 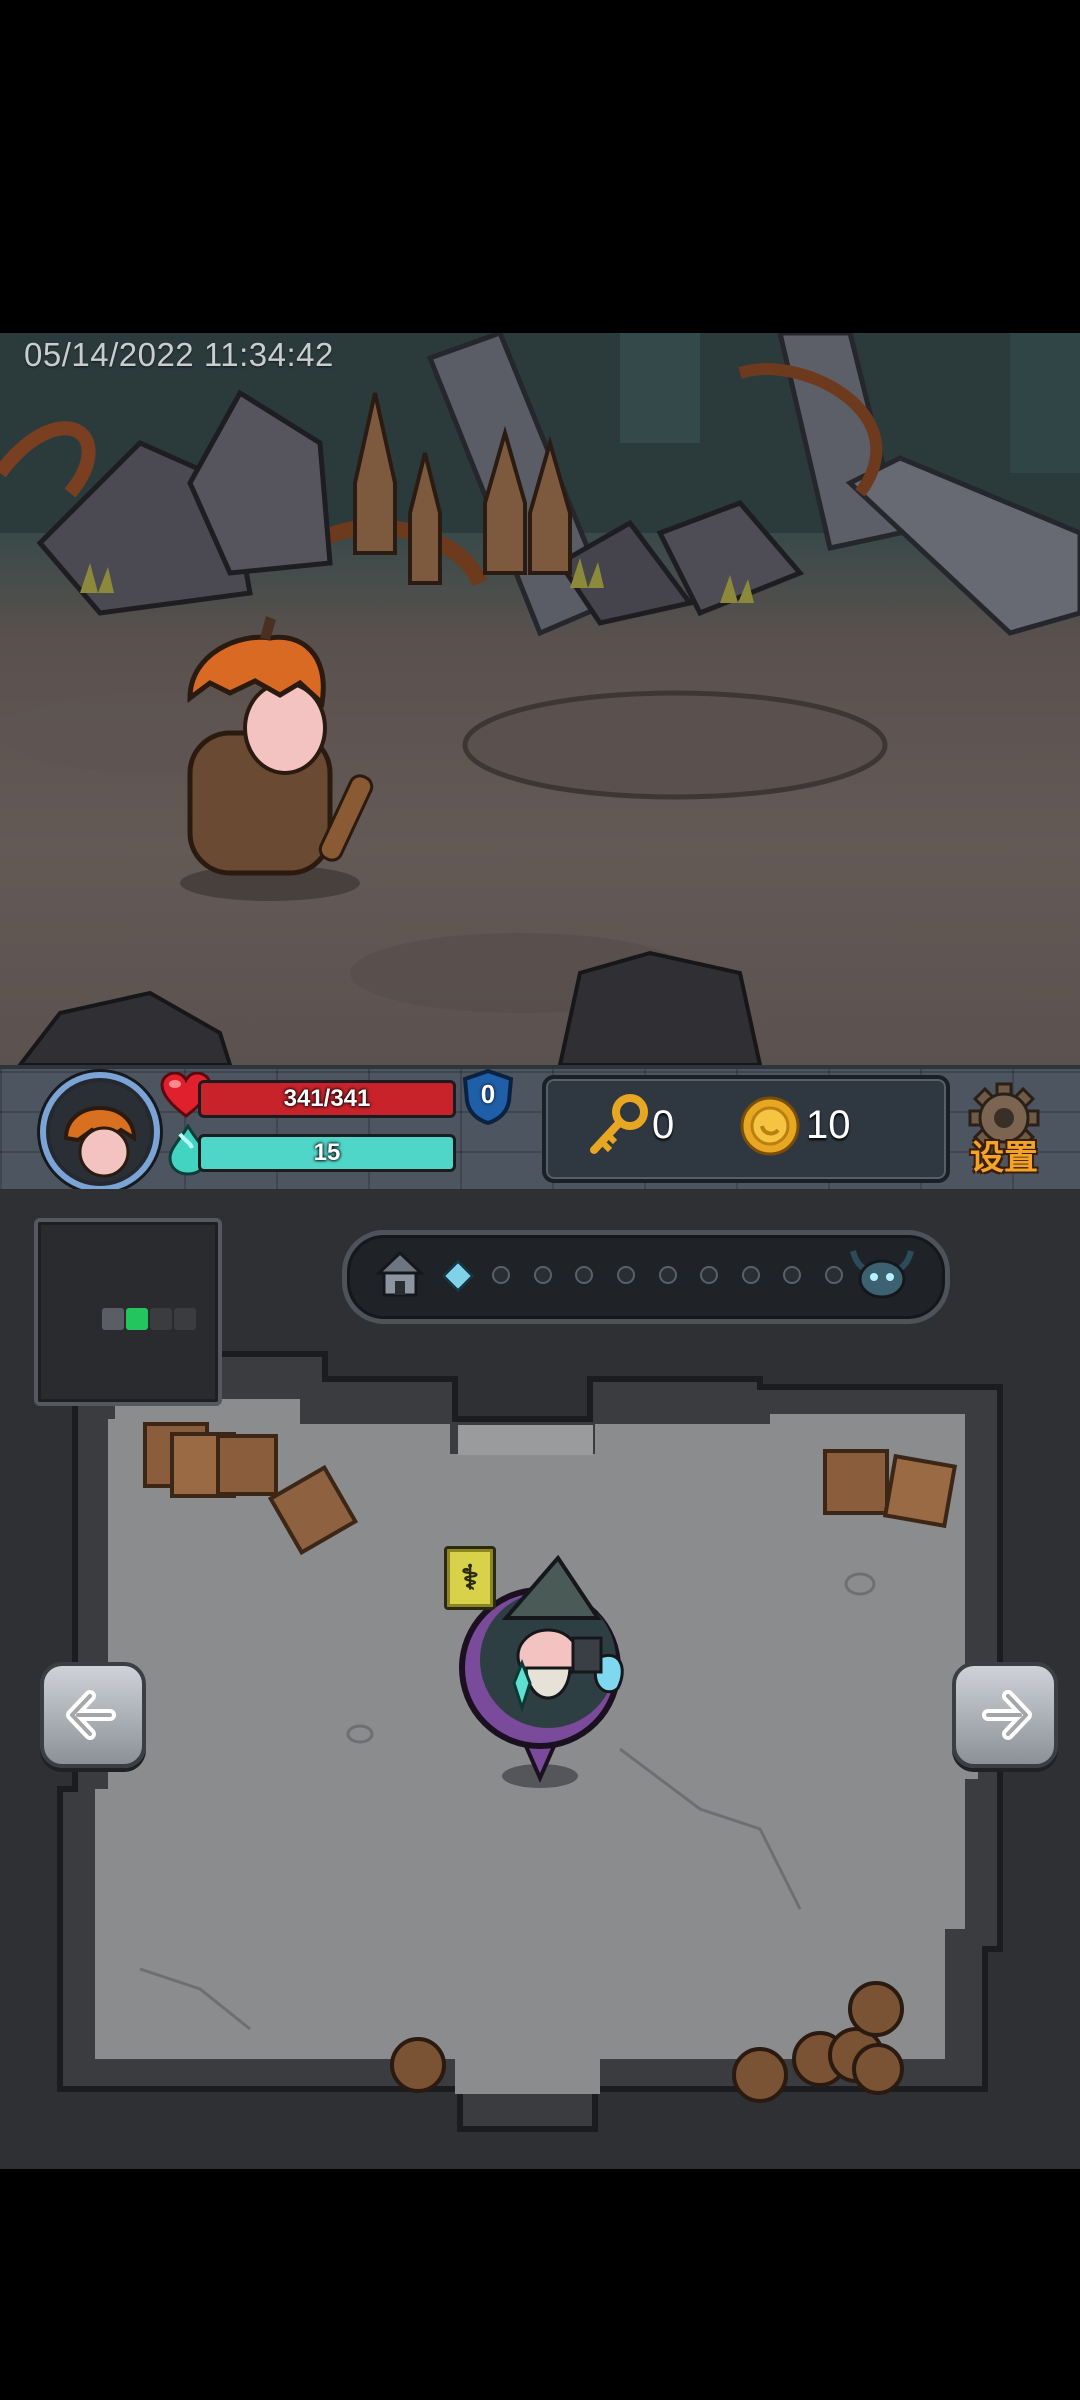 I want to click on mana-bar: 15, so click(x=327, y=1153).